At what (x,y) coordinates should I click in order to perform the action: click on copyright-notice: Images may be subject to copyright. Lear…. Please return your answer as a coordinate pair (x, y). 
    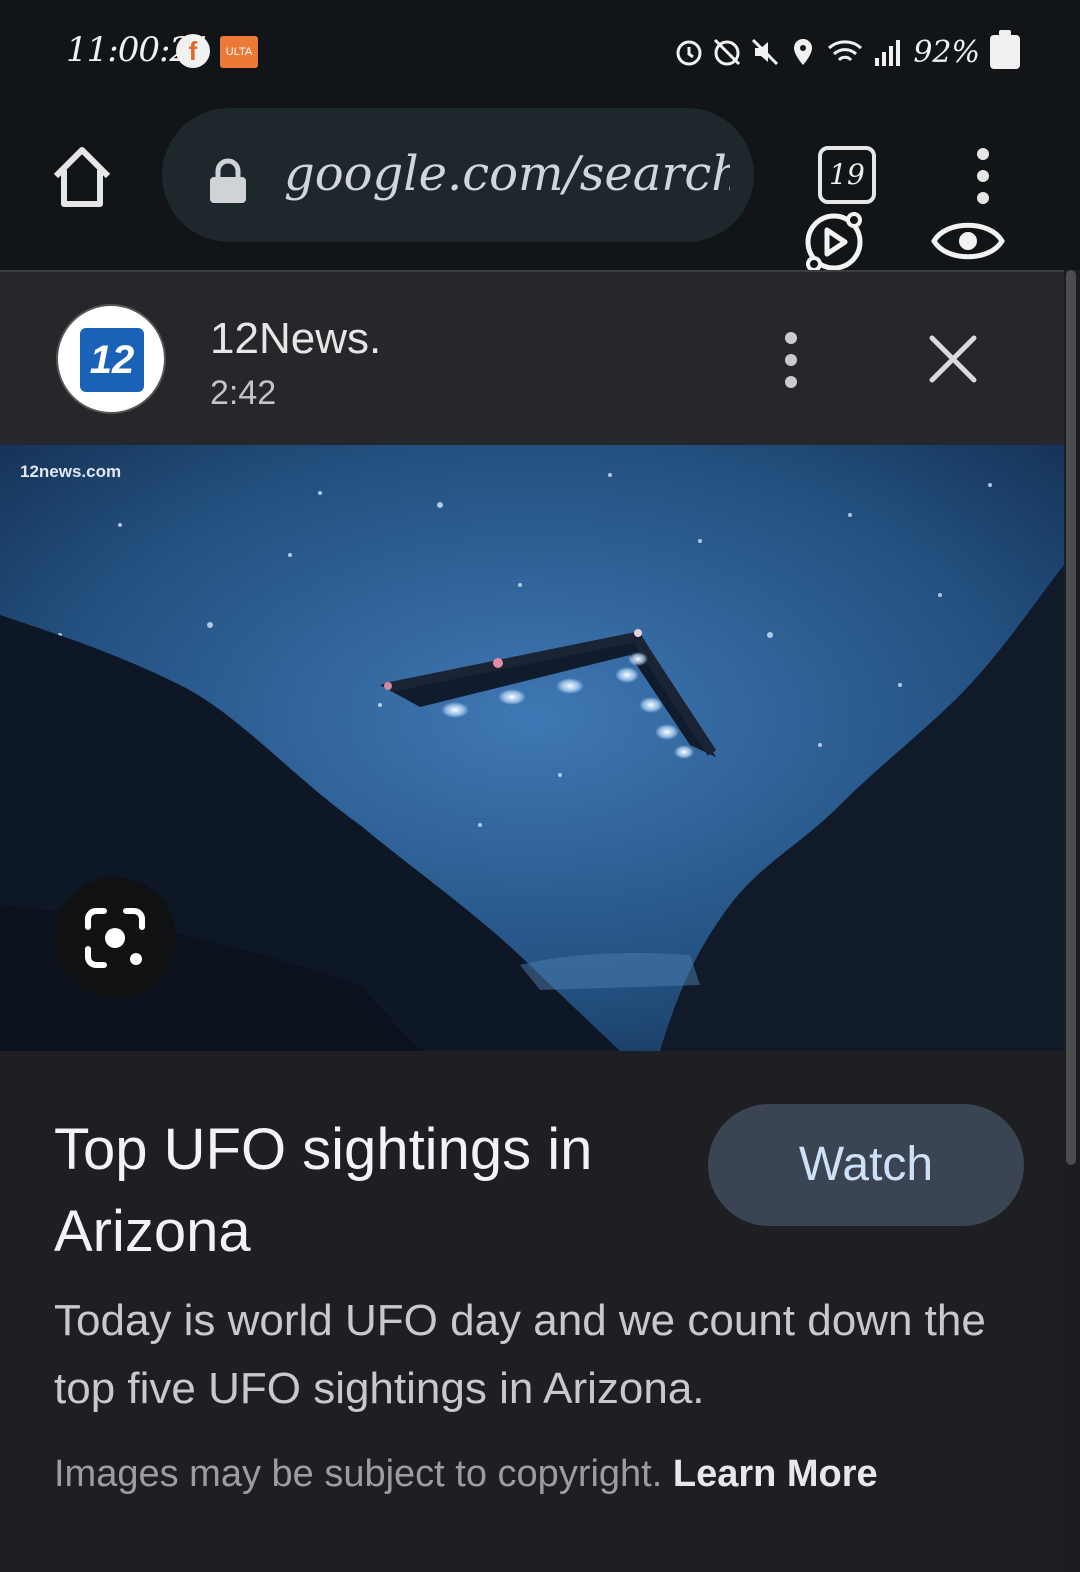
    Looking at the image, I should click on (466, 1474).